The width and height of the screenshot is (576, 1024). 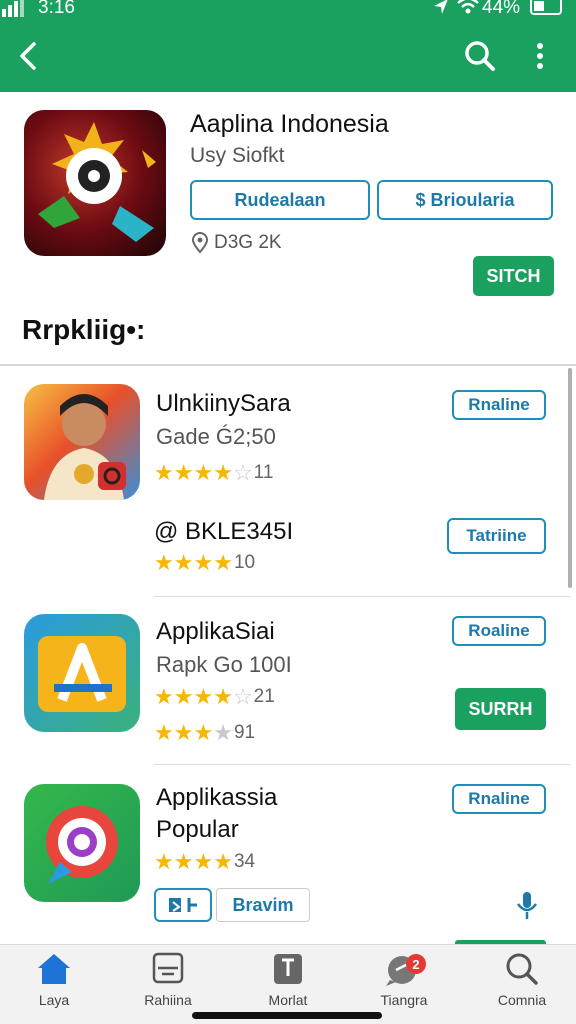 What do you see at coordinates (244, 861) in the screenshot?
I see `rating-count-4: 34` at bounding box center [244, 861].